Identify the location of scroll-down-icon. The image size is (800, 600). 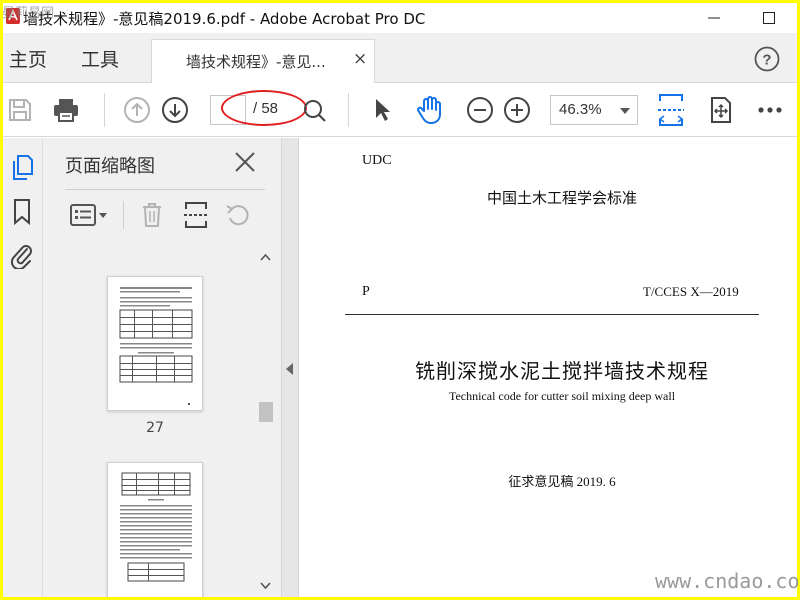
(265, 585).